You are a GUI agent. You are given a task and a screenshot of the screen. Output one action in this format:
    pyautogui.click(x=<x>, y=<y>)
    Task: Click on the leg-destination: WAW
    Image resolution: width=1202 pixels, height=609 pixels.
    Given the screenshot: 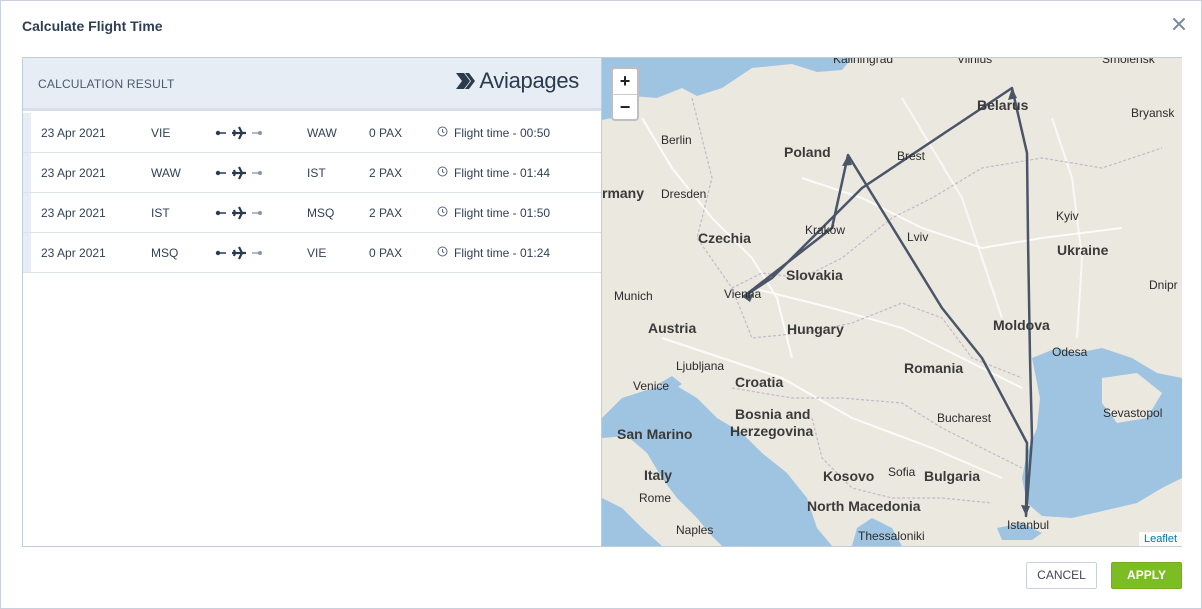 What is the action you would take?
    pyautogui.click(x=322, y=133)
    